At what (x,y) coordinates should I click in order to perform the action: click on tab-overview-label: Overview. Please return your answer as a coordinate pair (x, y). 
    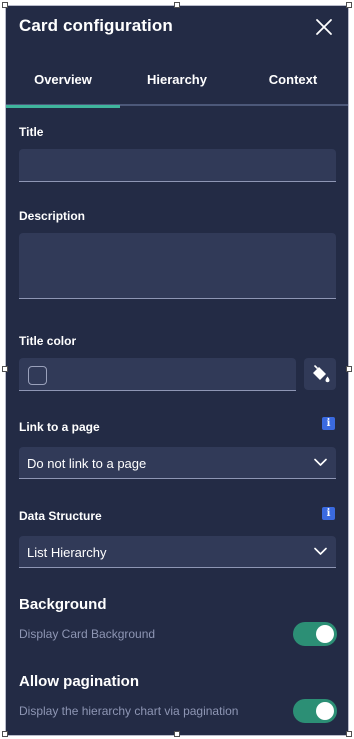
    Looking at the image, I should click on (63, 79).